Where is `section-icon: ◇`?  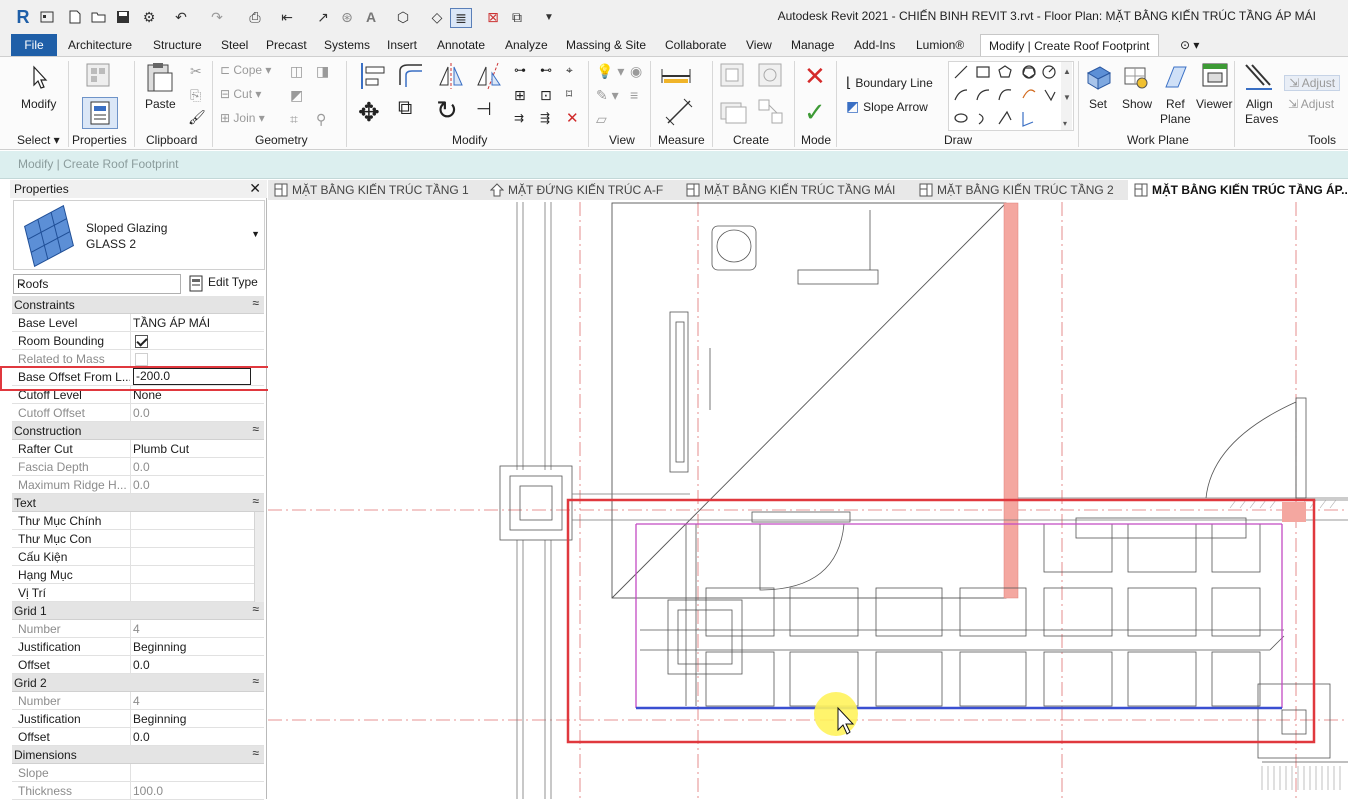 section-icon: ◇ is located at coordinates (437, 17).